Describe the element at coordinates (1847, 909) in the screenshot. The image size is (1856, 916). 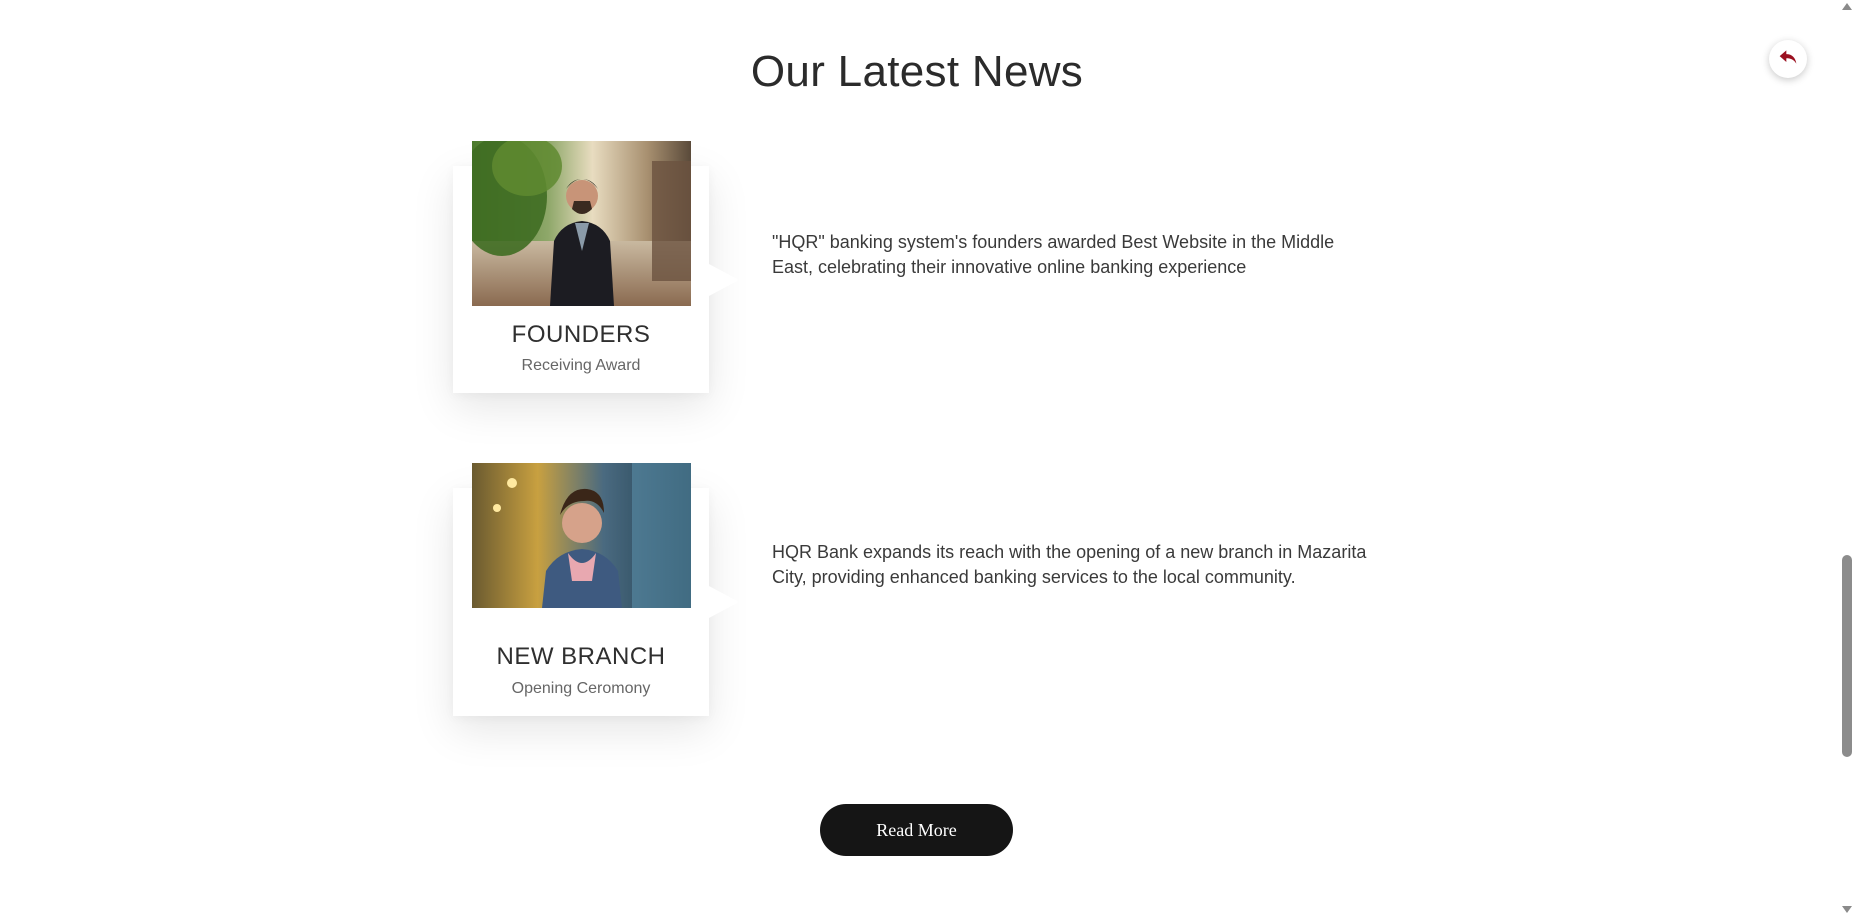
I see `scroll-down-arrow-icon` at that location.